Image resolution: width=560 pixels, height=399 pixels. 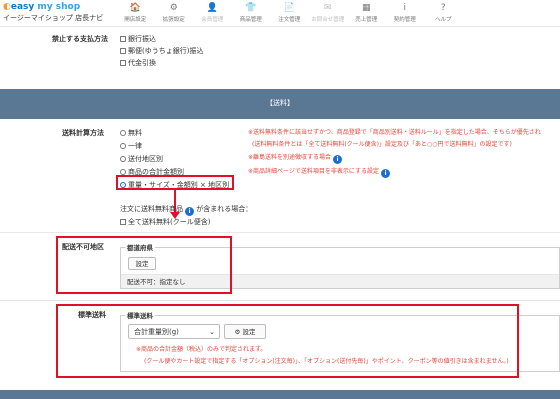 I want to click on document-icon: 📄, so click(x=289, y=8).